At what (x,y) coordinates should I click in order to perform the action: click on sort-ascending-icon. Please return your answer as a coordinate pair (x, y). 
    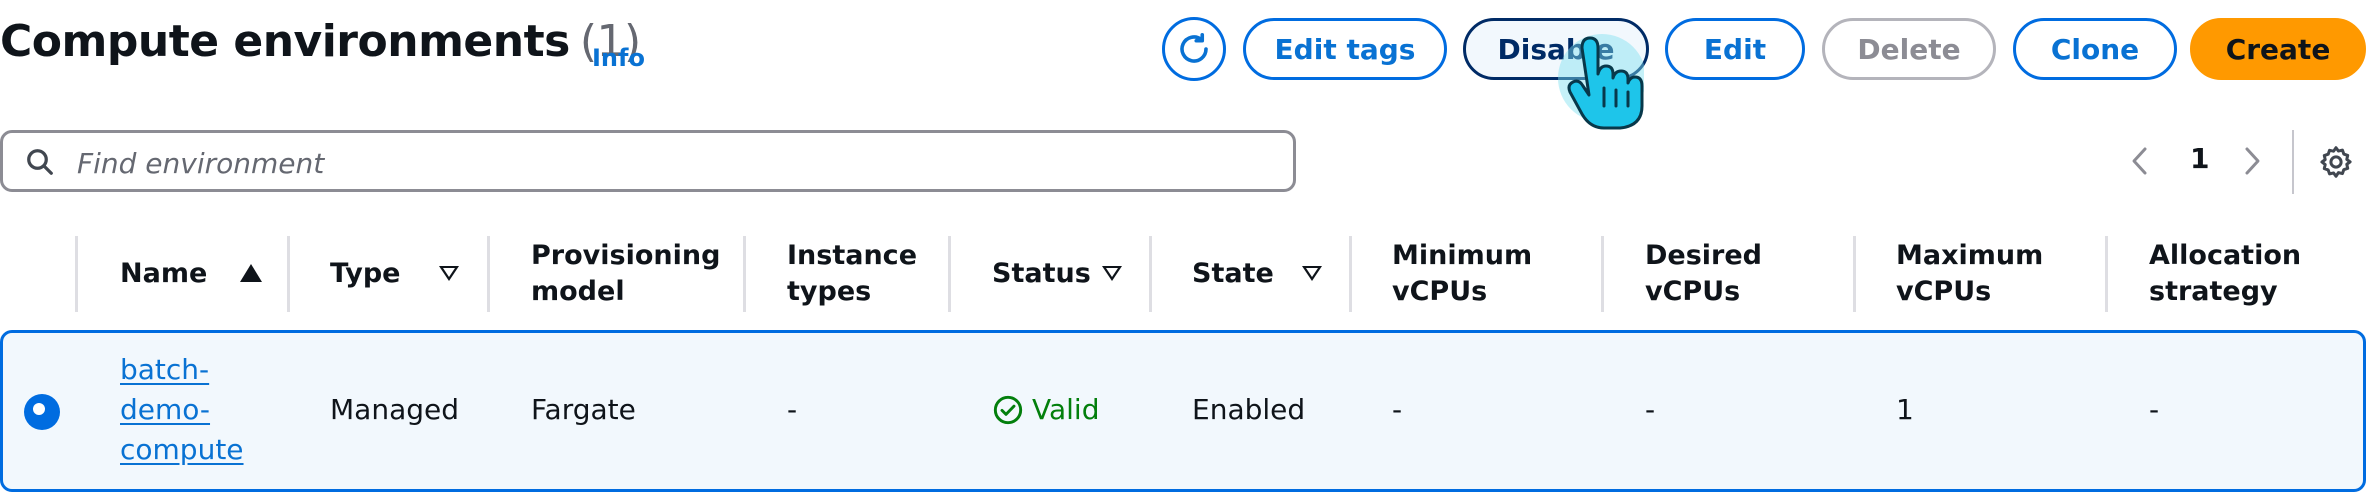
    Looking at the image, I should click on (251, 273).